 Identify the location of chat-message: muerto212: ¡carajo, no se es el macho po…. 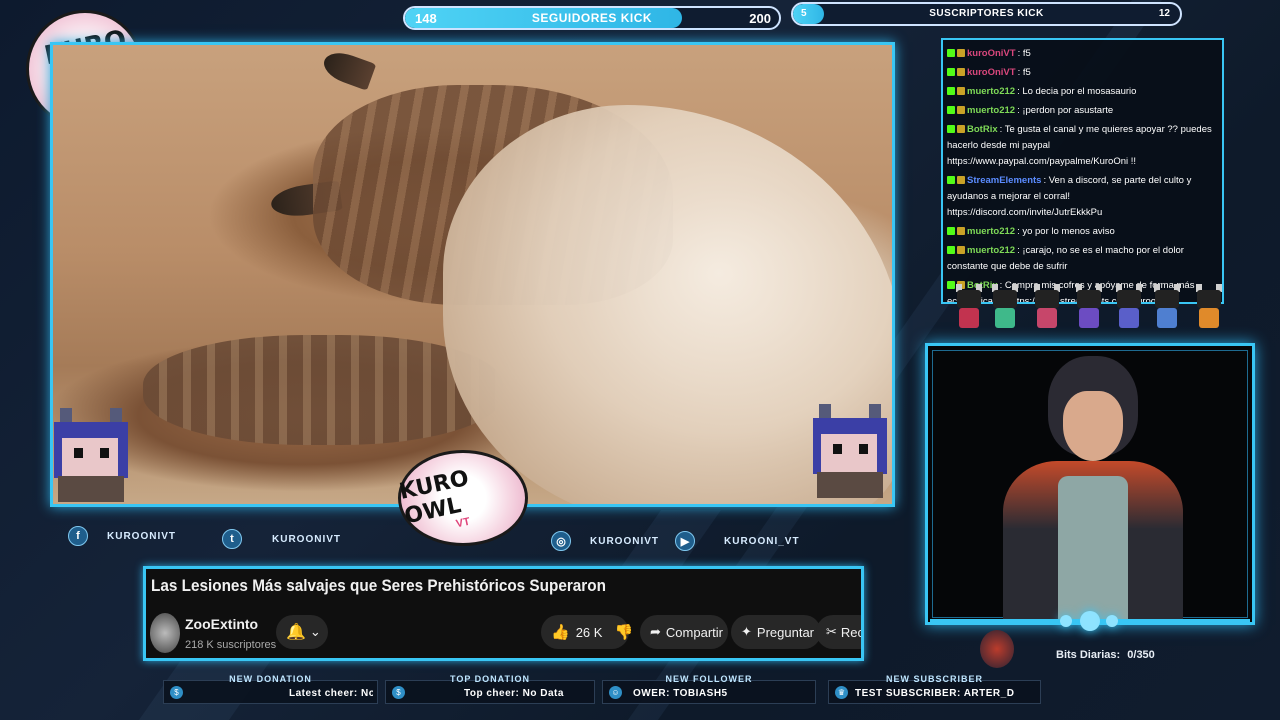
(1082, 259).